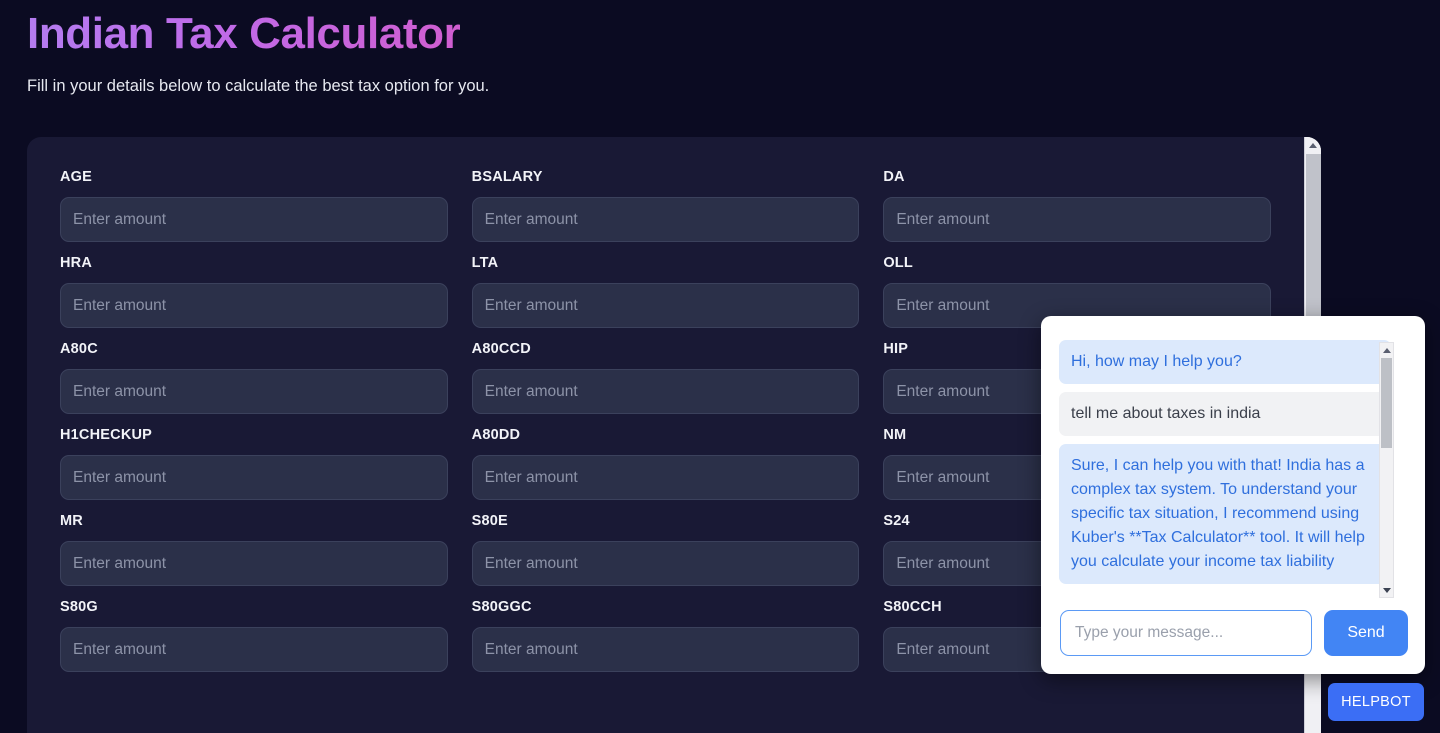 The width and height of the screenshot is (1440, 733). What do you see at coordinates (254, 477) in the screenshot?
I see `field-input-h1checkup` at bounding box center [254, 477].